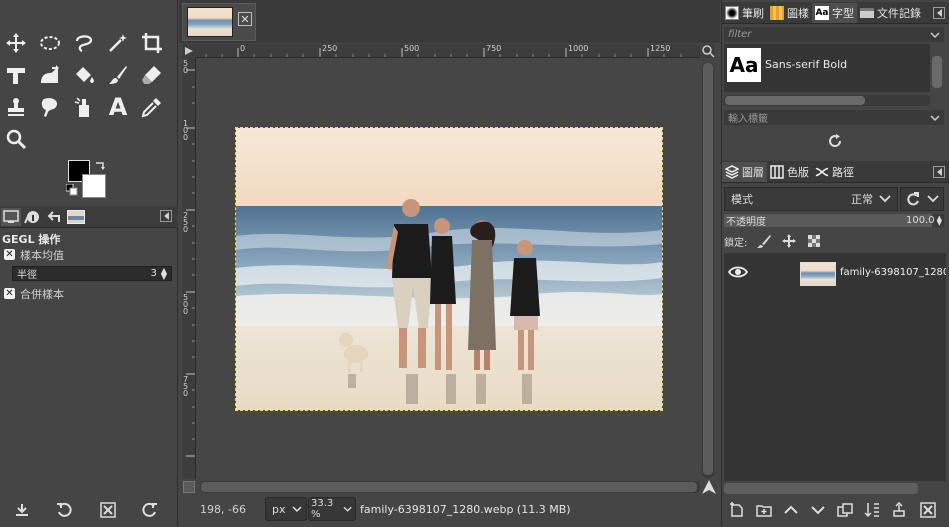 This screenshot has width=949, height=527. What do you see at coordinates (818, 274) in the screenshot?
I see `layer-thumbnail` at bounding box center [818, 274].